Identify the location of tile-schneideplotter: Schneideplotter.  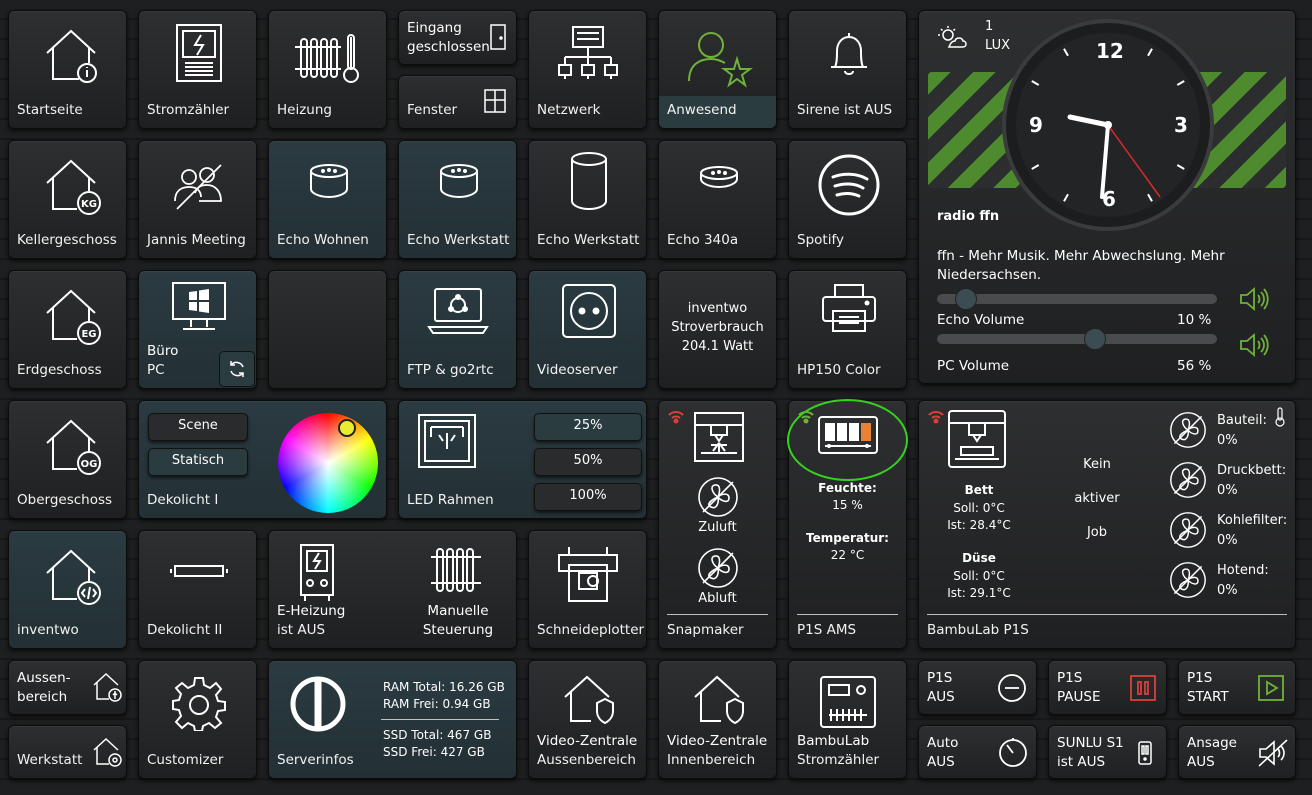
(587, 589).